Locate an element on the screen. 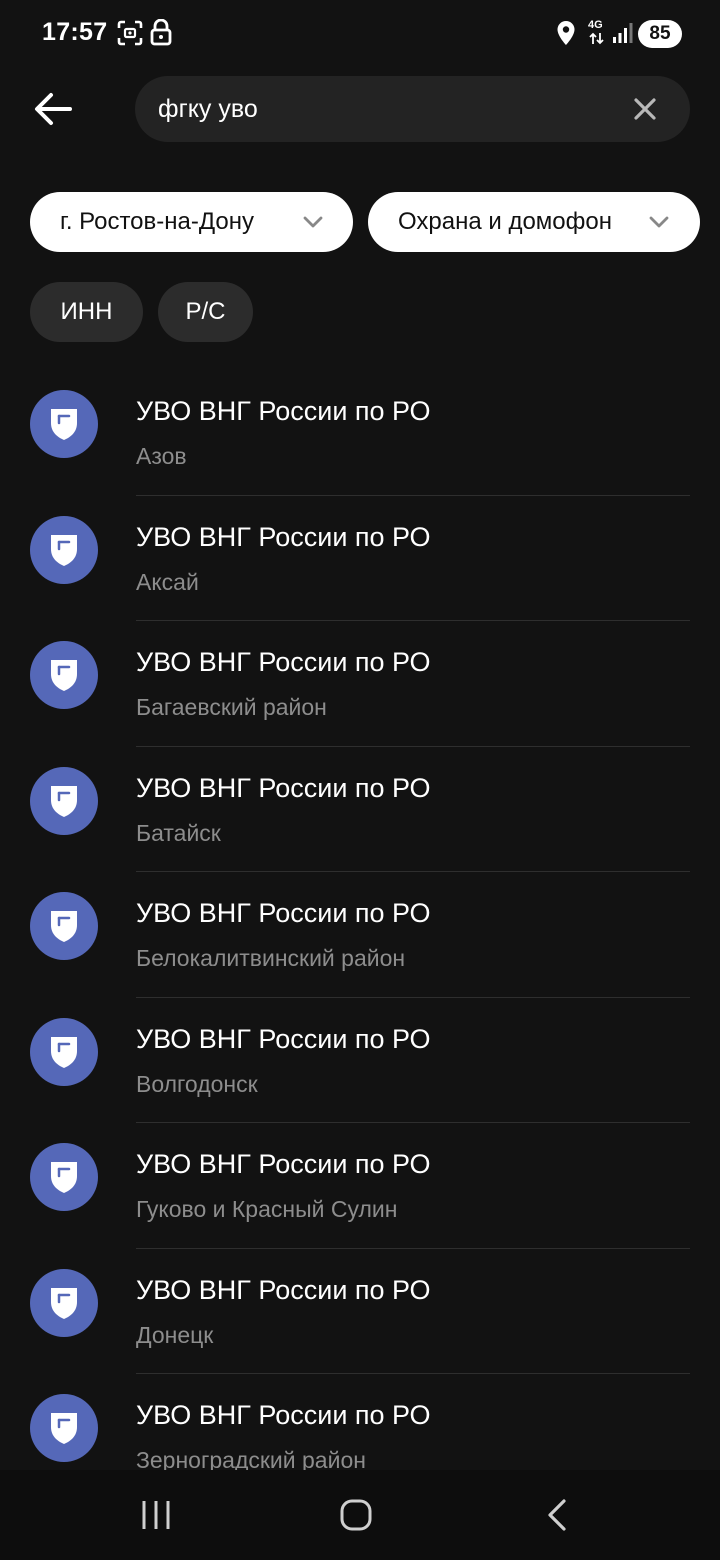 This screenshot has width=720, height=1560. clear-search-button is located at coordinates (645, 109).